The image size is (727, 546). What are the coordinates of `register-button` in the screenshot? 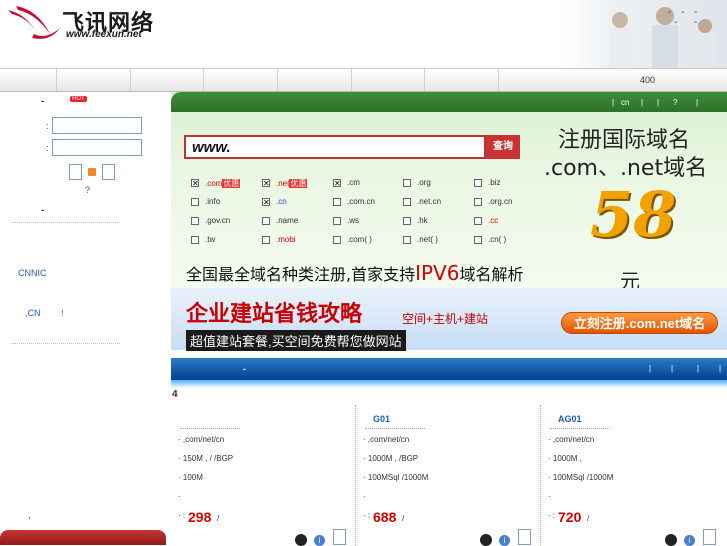 It's located at (108, 172).